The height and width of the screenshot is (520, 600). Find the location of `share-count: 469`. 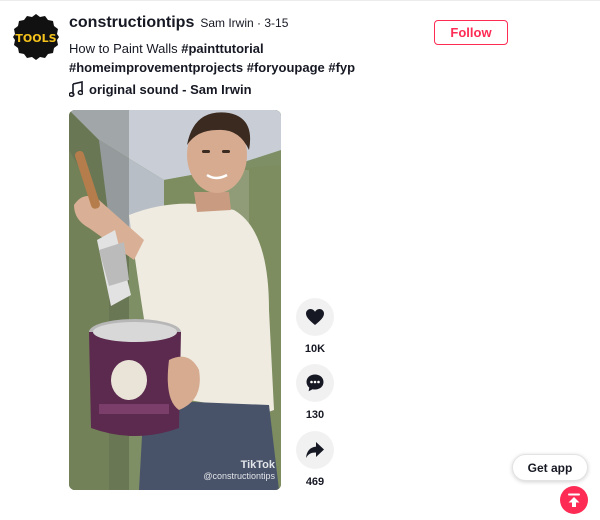

share-count: 469 is located at coordinates (315, 482).